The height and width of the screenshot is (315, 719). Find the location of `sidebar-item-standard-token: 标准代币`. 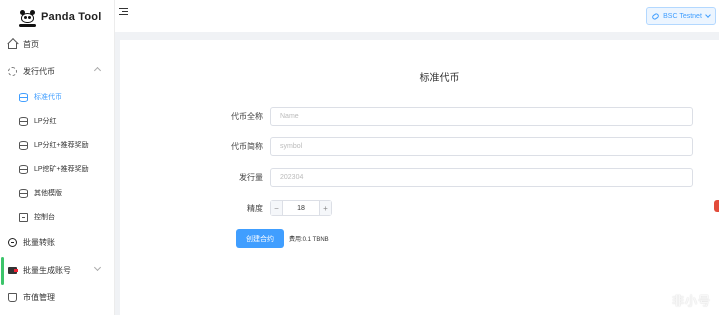

sidebar-item-standard-token: 标准代币 is located at coordinates (57, 97).